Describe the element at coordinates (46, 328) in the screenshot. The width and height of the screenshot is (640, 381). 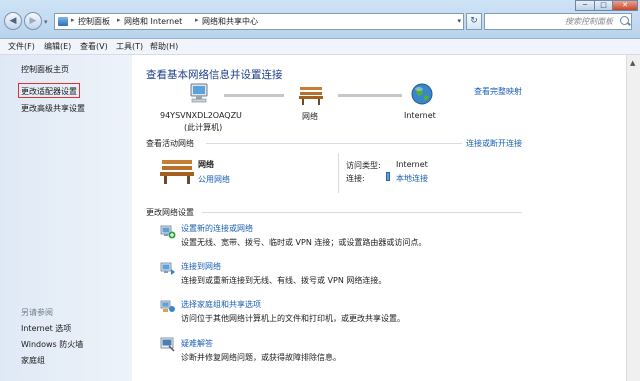
I see `sidebar-item-internet-options: Internet 选项` at that location.